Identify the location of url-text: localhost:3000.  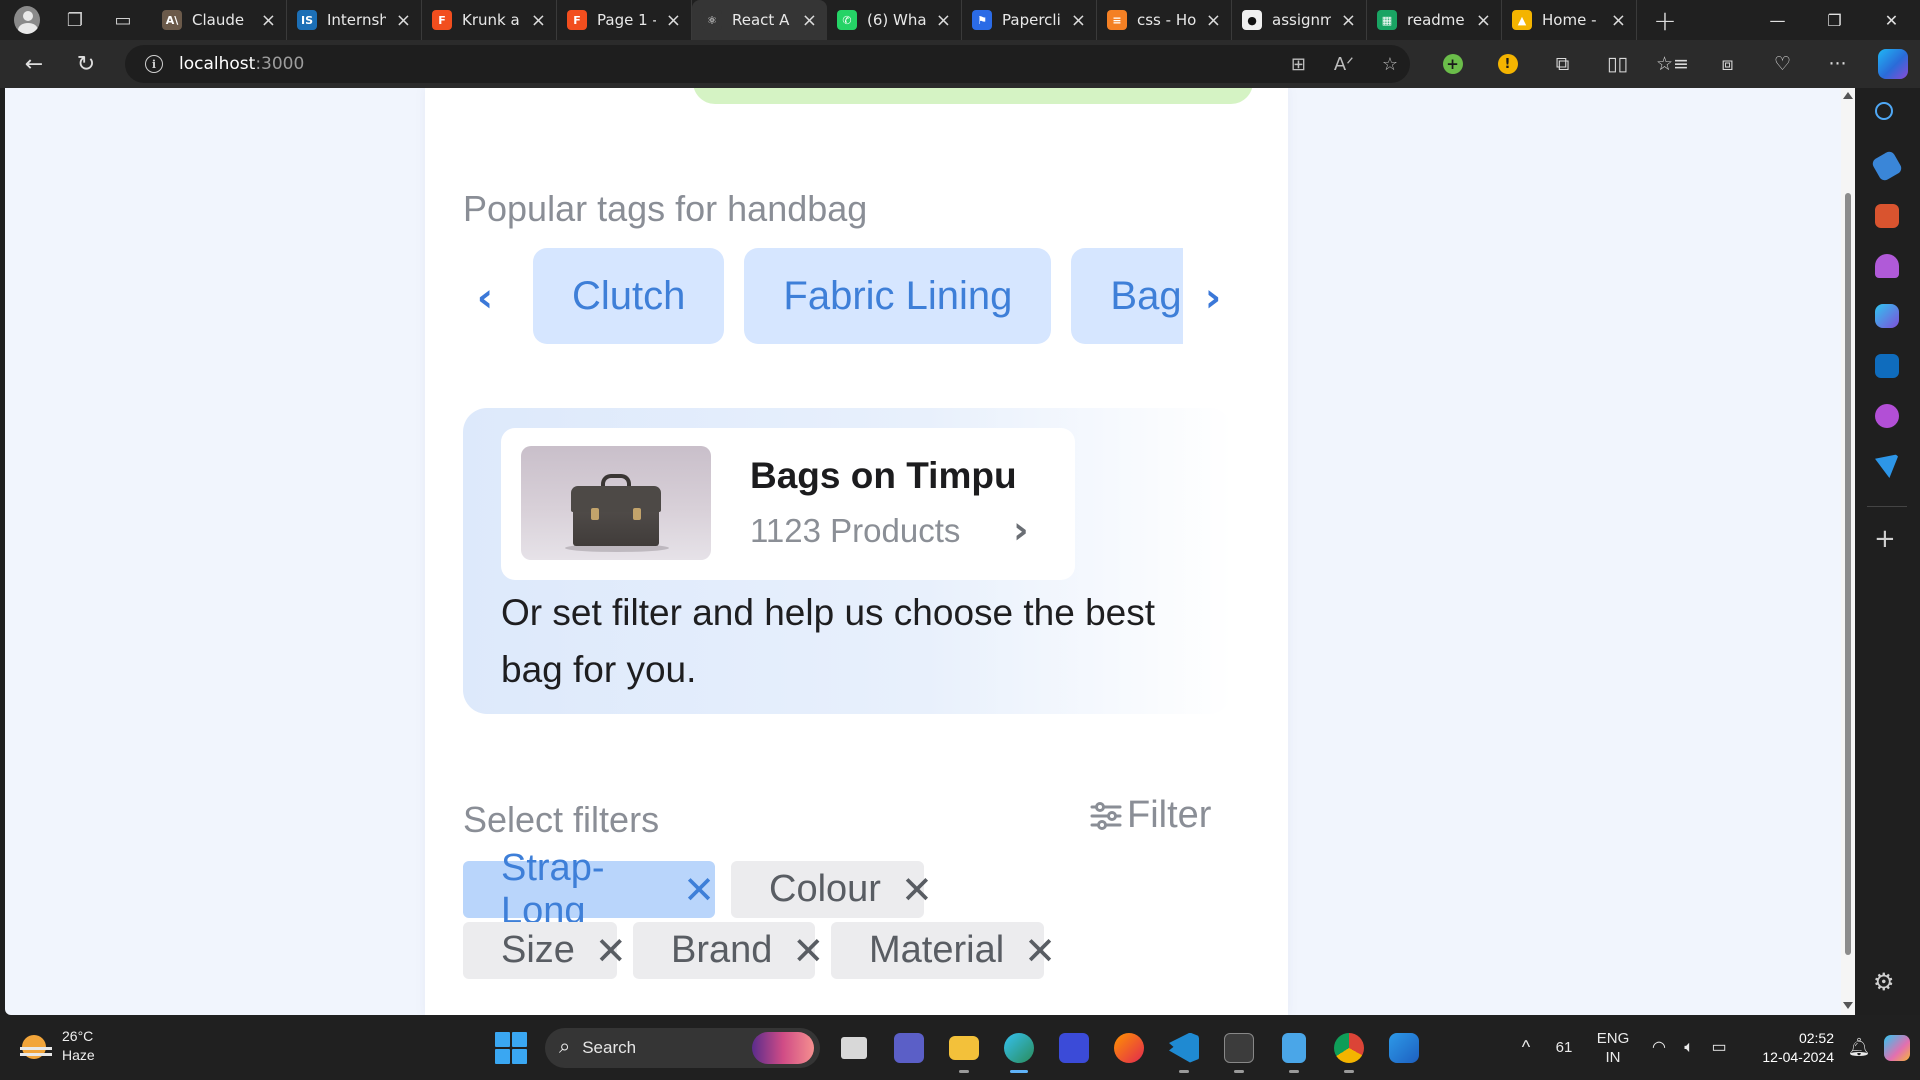
(241, 64).